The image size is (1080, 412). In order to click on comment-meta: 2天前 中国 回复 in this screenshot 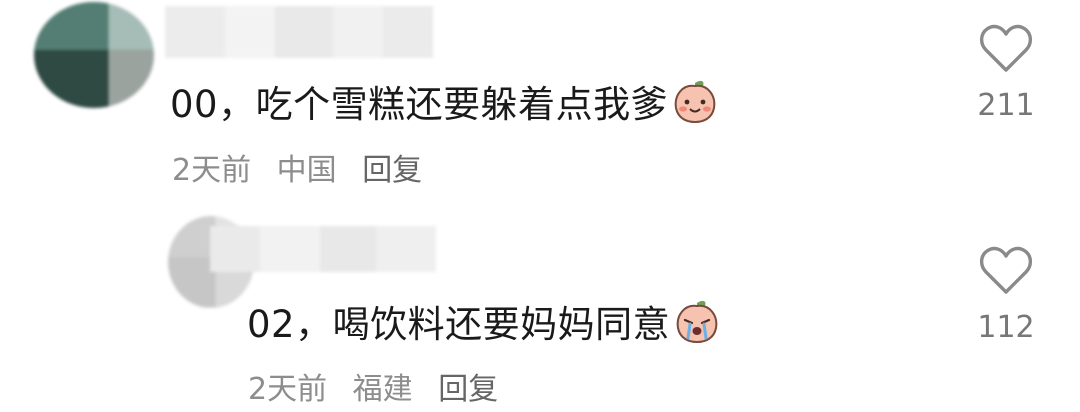, I will do `click(305, 167)`.